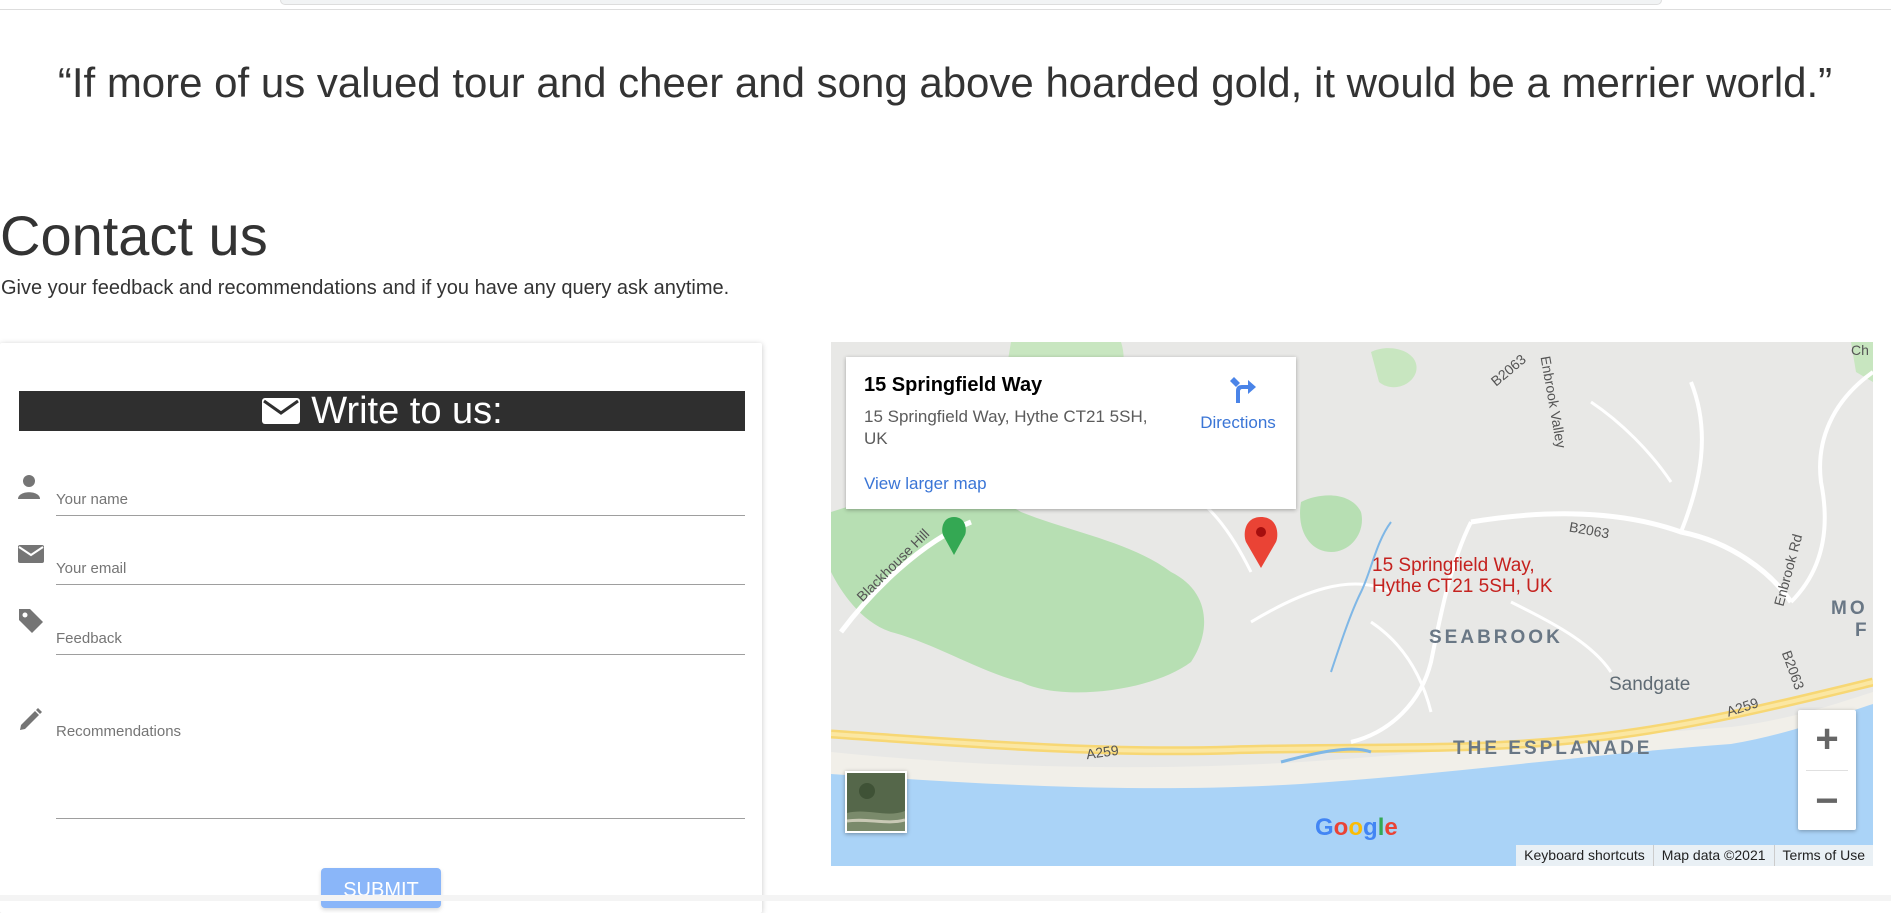  What do you see at coordinates (1827, 739) in the screenshot?
I see `zoom-in-button: +` at bounding box center [1827, 739].